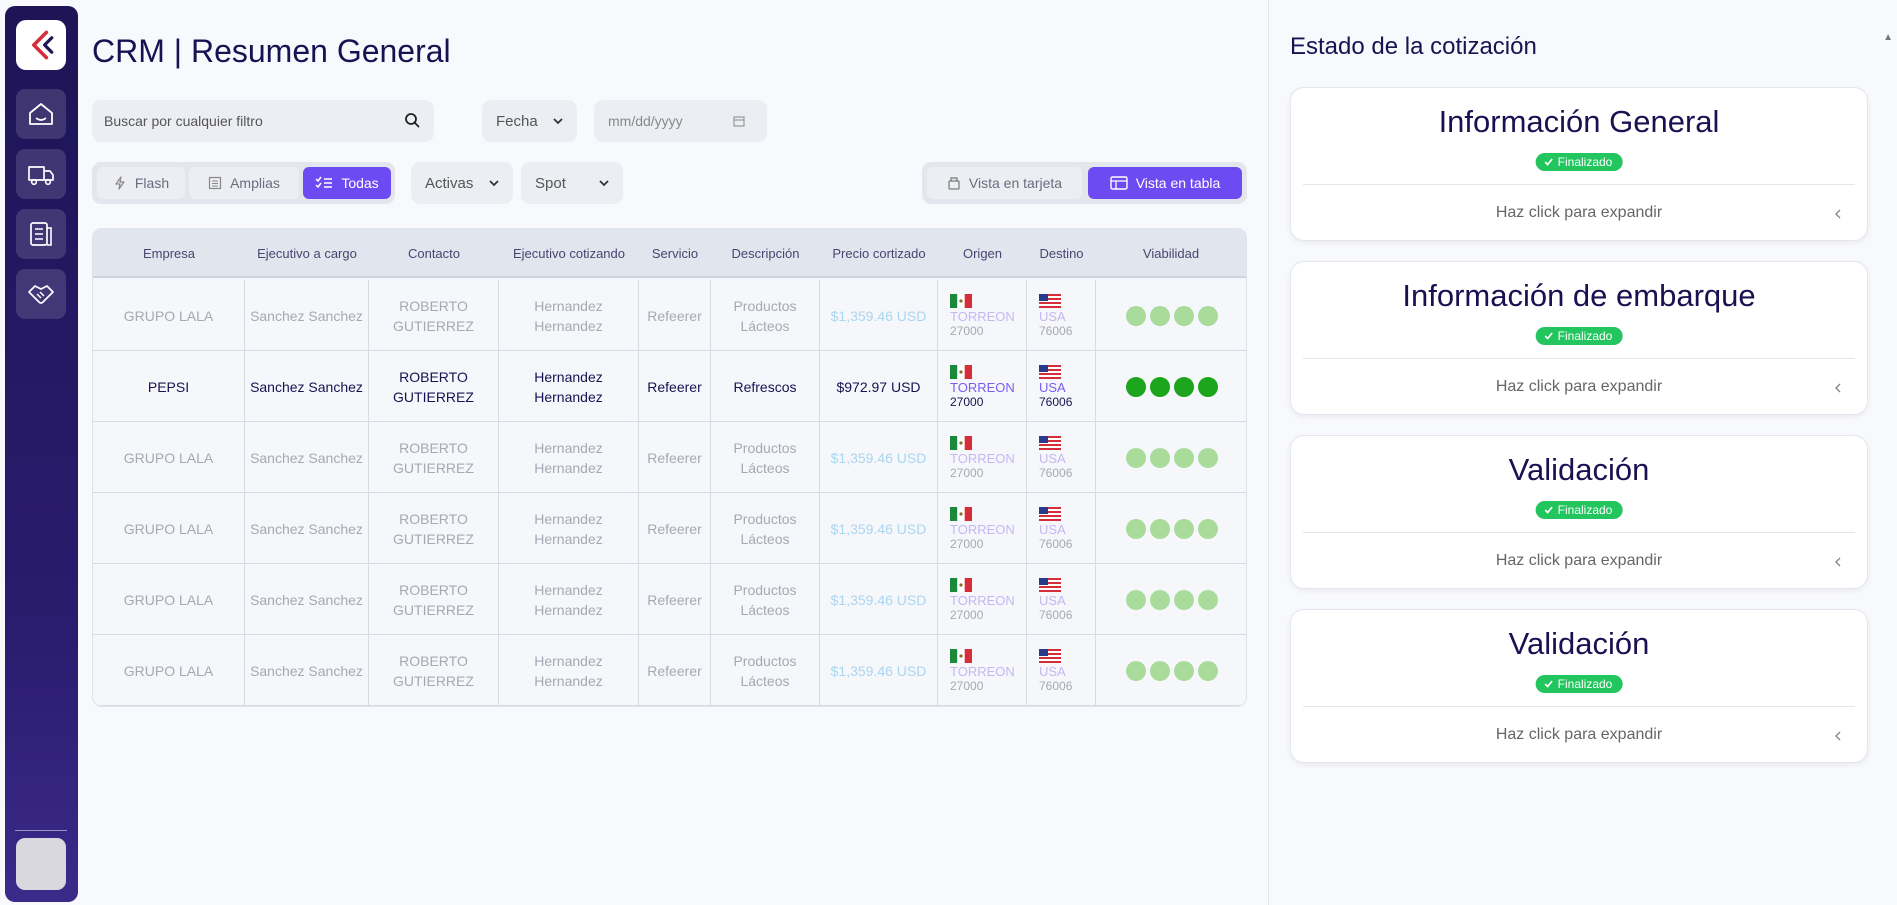 This screenshot has width=1897, height=905. What do you see at coordinates (568, 660) in the screenshot?
I see `cell-cotizando-first: Hernandez` at bounding box center [568, 660].